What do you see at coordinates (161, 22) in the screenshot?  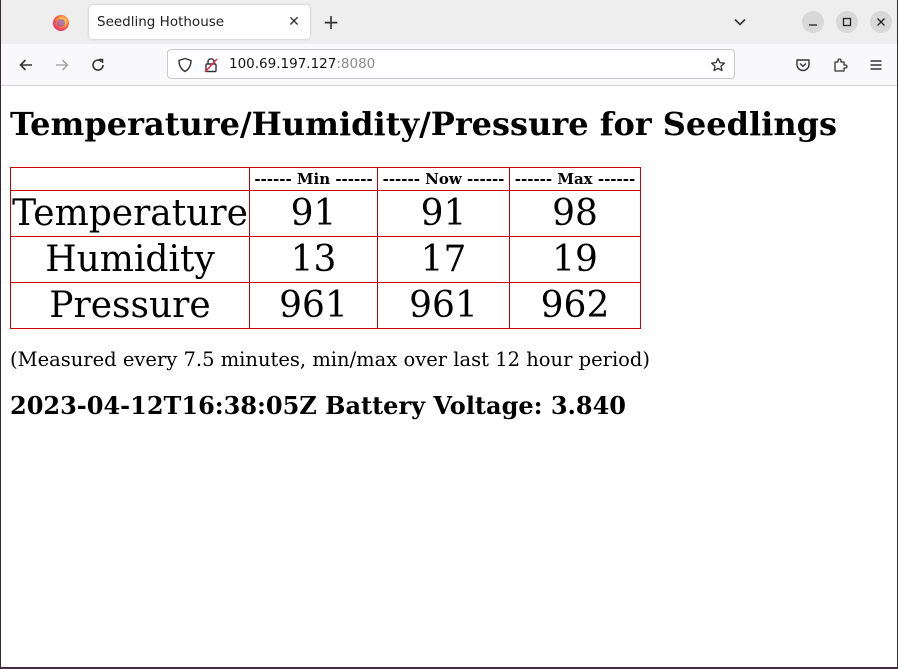 I see `tab-title: Seedling Hothouse` at bounding box center [161, 22].